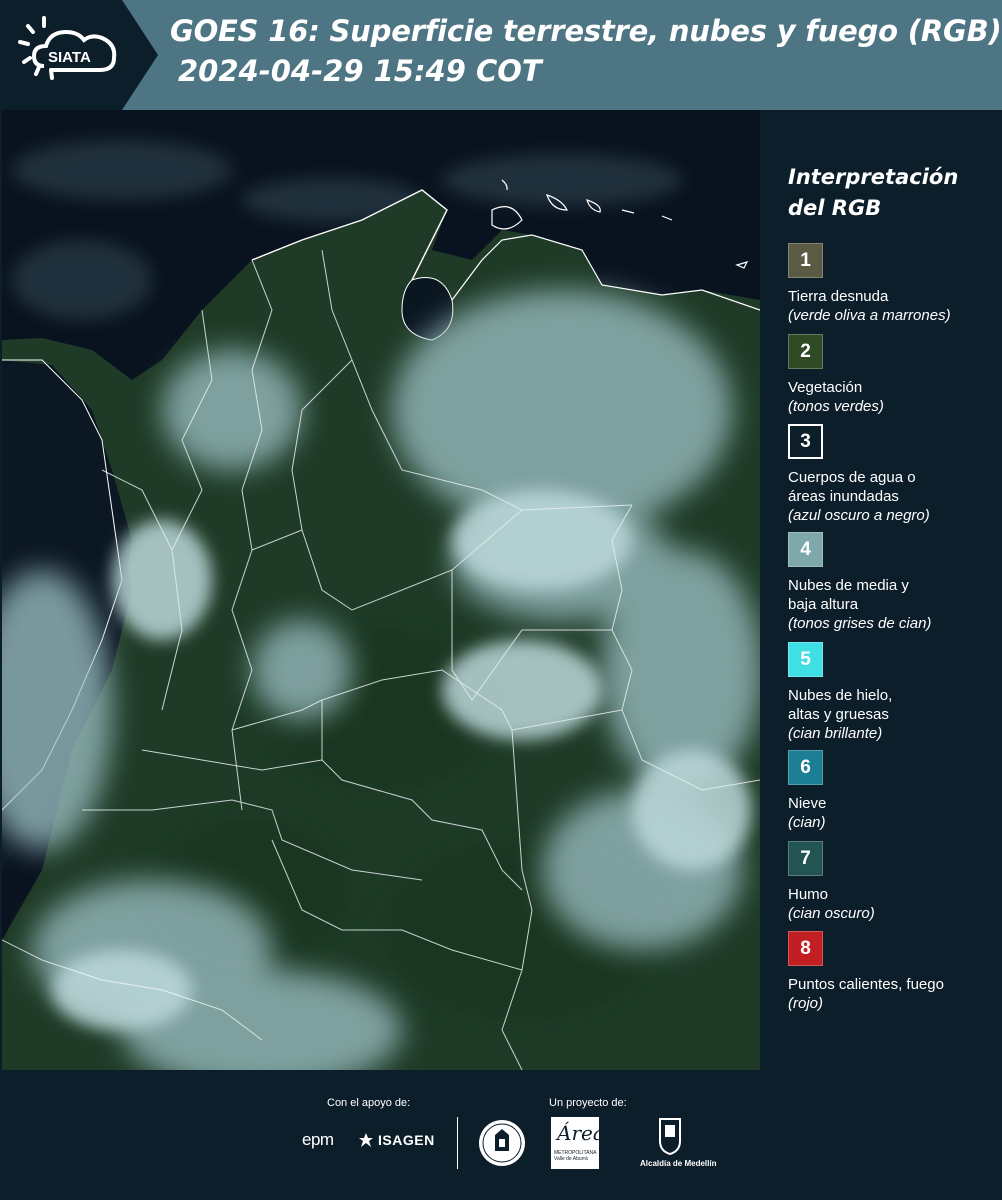 This screenshot has width=1002, height=1200. I want to click on area-logo-subtitle: METROPOLITANA Valle de Aburrá, so click(575, 1156).